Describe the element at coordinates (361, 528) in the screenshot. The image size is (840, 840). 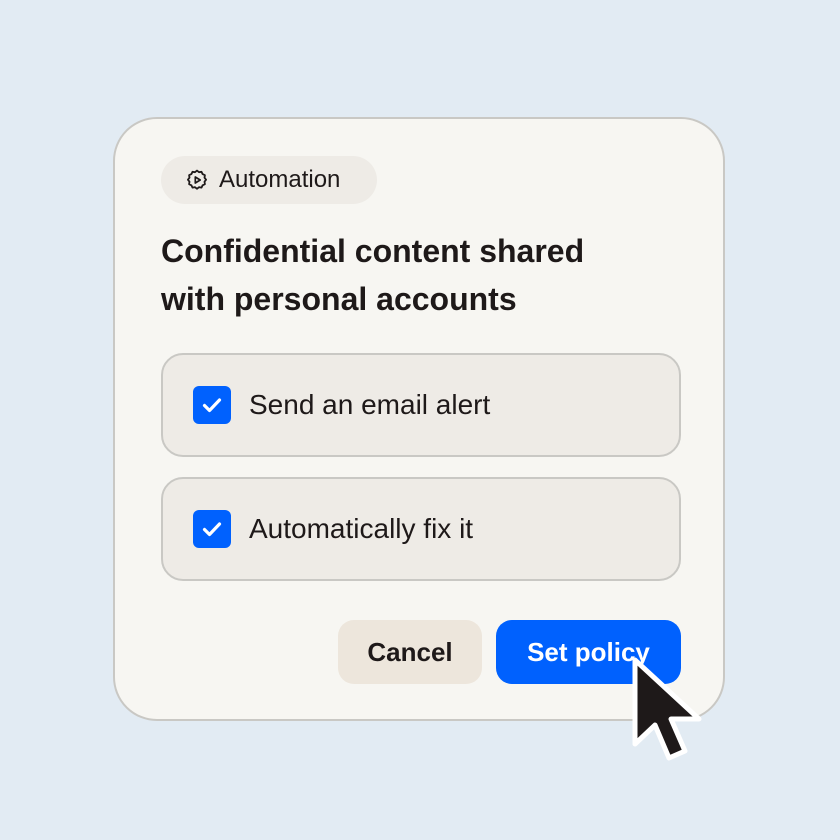
I see `automatically-fix-label: Automatically fix it` at that location.